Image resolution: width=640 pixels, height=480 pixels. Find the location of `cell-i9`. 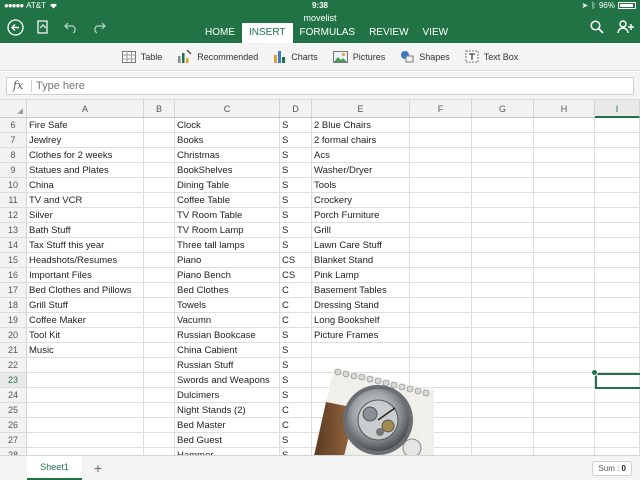

cell-i9 is located at coordinates (617, 170).